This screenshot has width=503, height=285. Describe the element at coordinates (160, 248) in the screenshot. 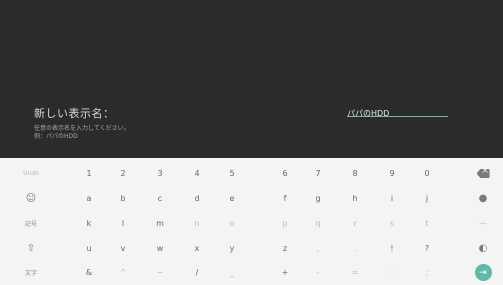

I see `key-w: w` at that location.